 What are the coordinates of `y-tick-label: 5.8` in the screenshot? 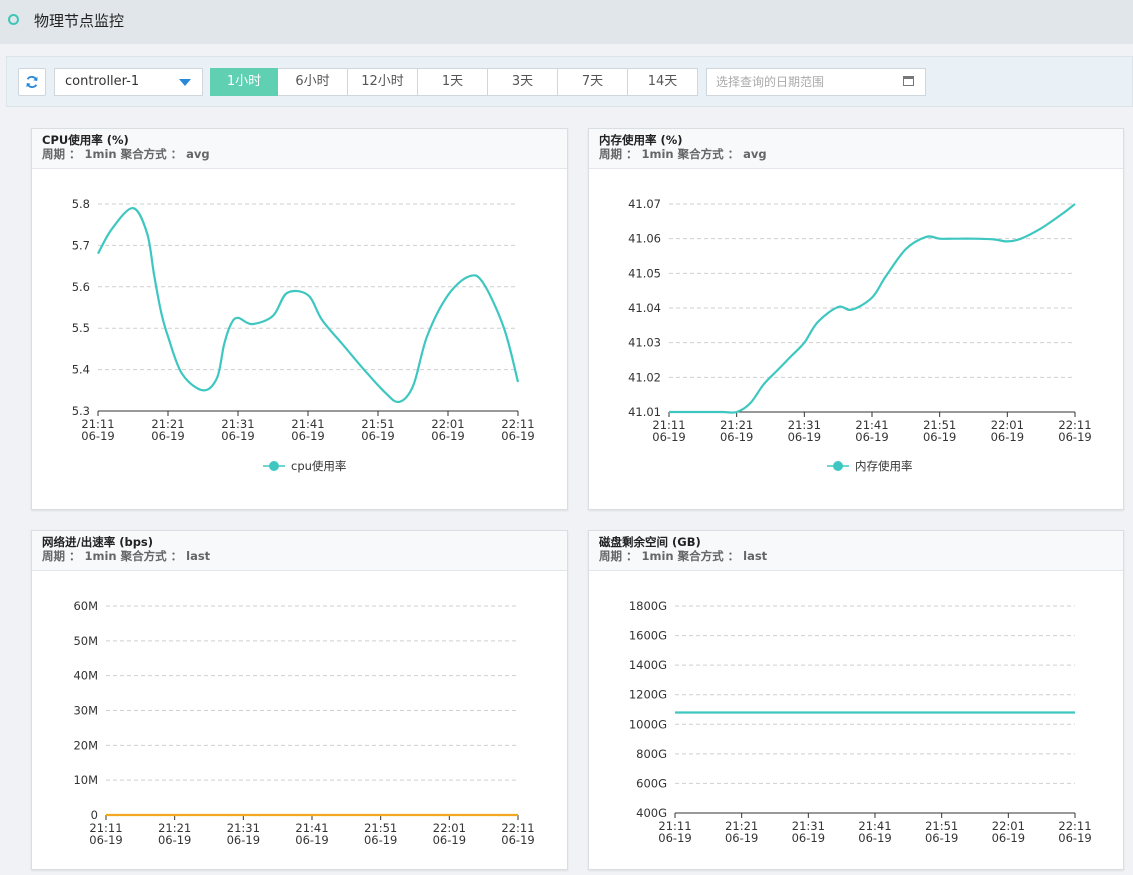 It's located at (81, 204).